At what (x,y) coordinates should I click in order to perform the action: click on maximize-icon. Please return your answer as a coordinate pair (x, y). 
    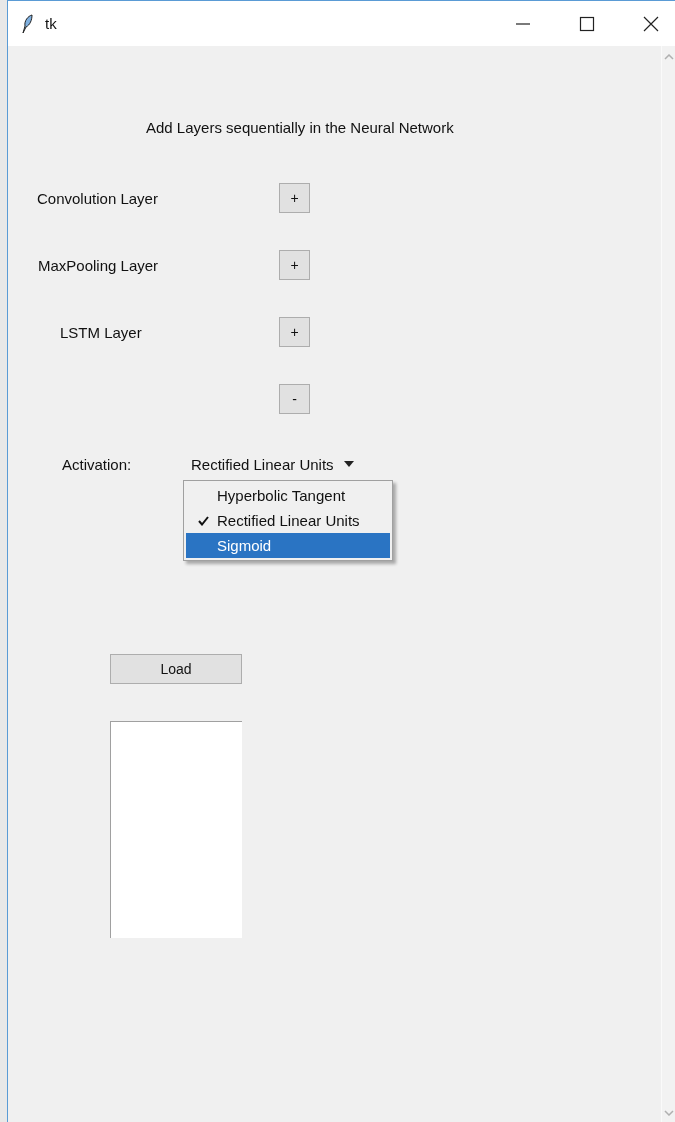
    Looking at the image, I should click on (587, 23).